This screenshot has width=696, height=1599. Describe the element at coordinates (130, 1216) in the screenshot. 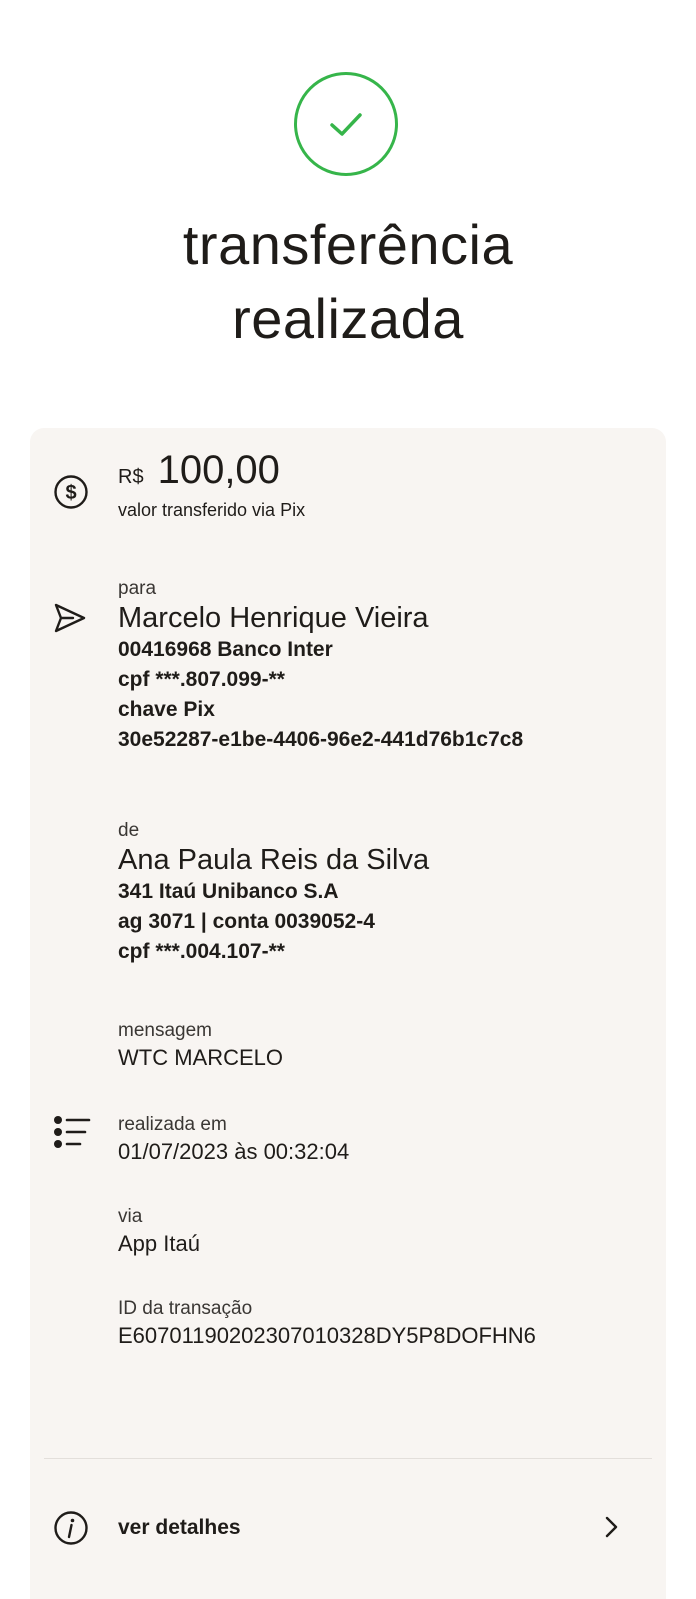

I see `channel-label: via` at that location.